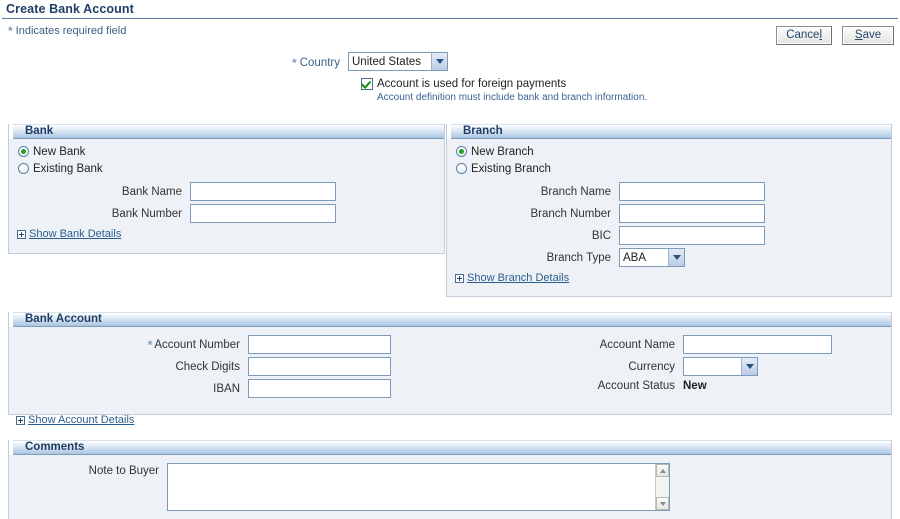 The image size is (900, 519). I want to click on note-to-buyer-row: Note to Buyer, so click(450, 487).